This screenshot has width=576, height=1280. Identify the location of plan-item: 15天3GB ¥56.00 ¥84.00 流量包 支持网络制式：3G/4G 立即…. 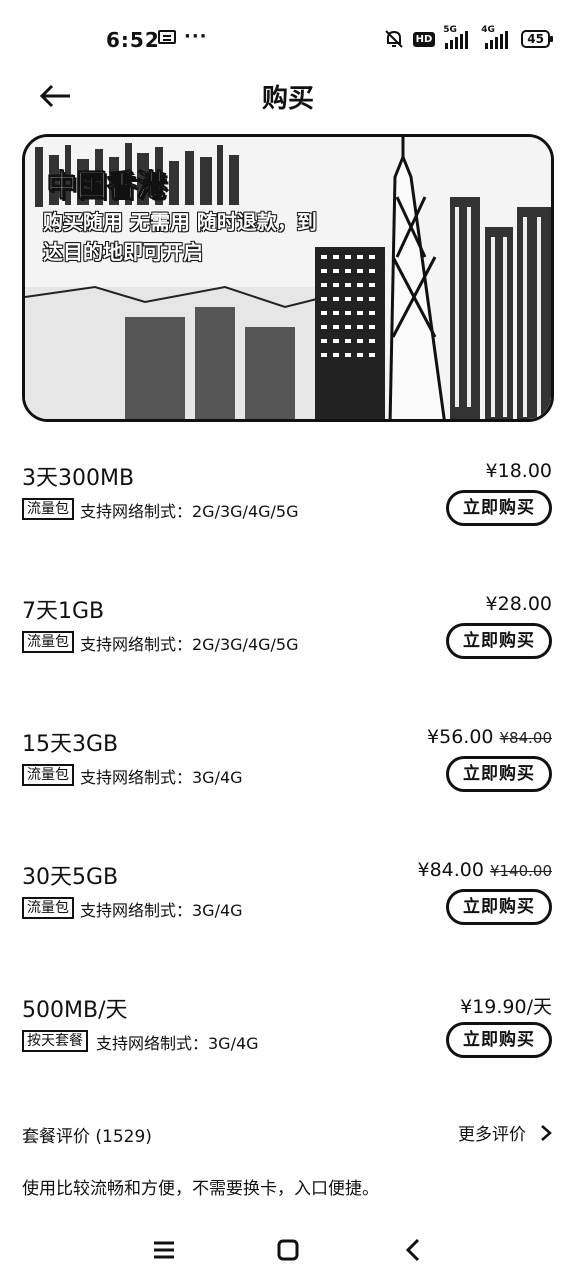
(288, 776).